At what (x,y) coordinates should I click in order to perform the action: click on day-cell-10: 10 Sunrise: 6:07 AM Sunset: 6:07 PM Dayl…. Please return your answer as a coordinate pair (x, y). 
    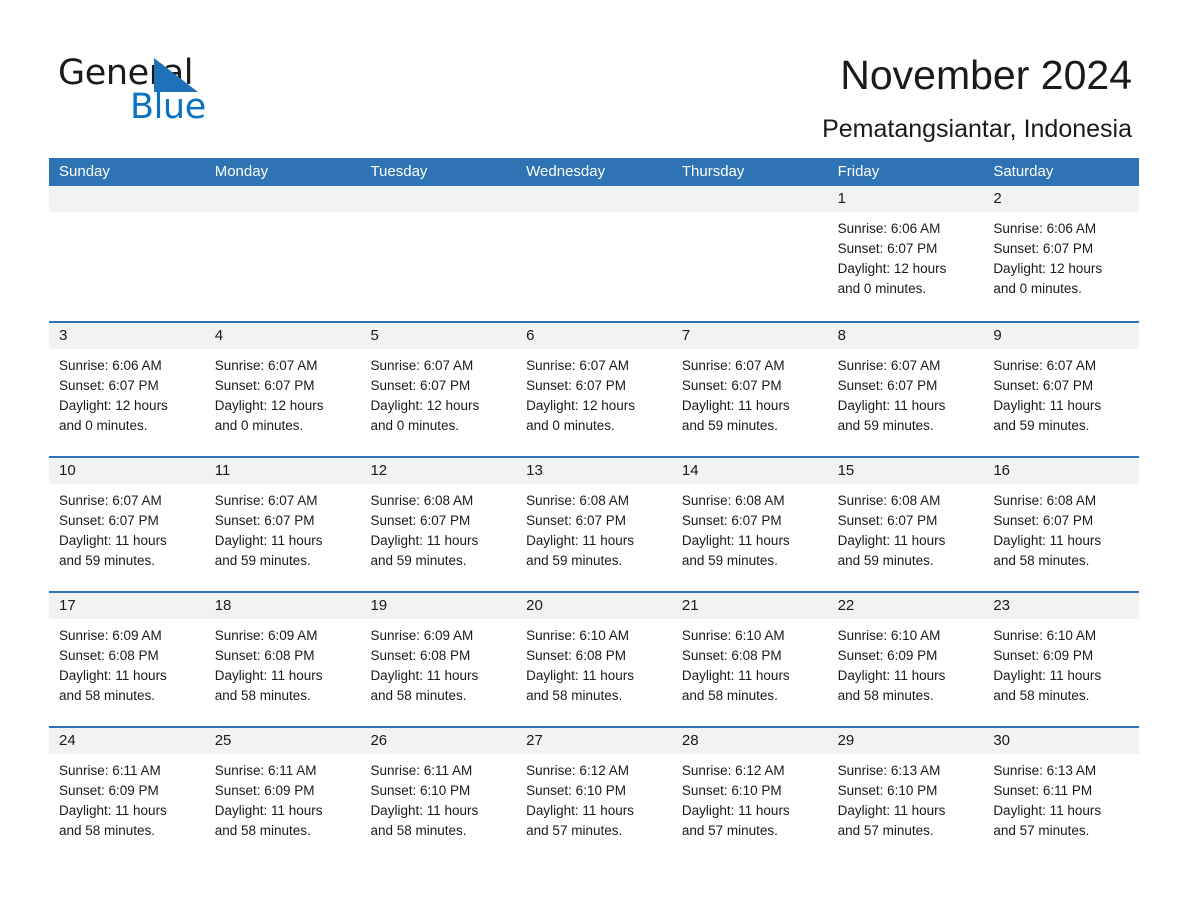
    Looking at the image, I should click on (127, 524).